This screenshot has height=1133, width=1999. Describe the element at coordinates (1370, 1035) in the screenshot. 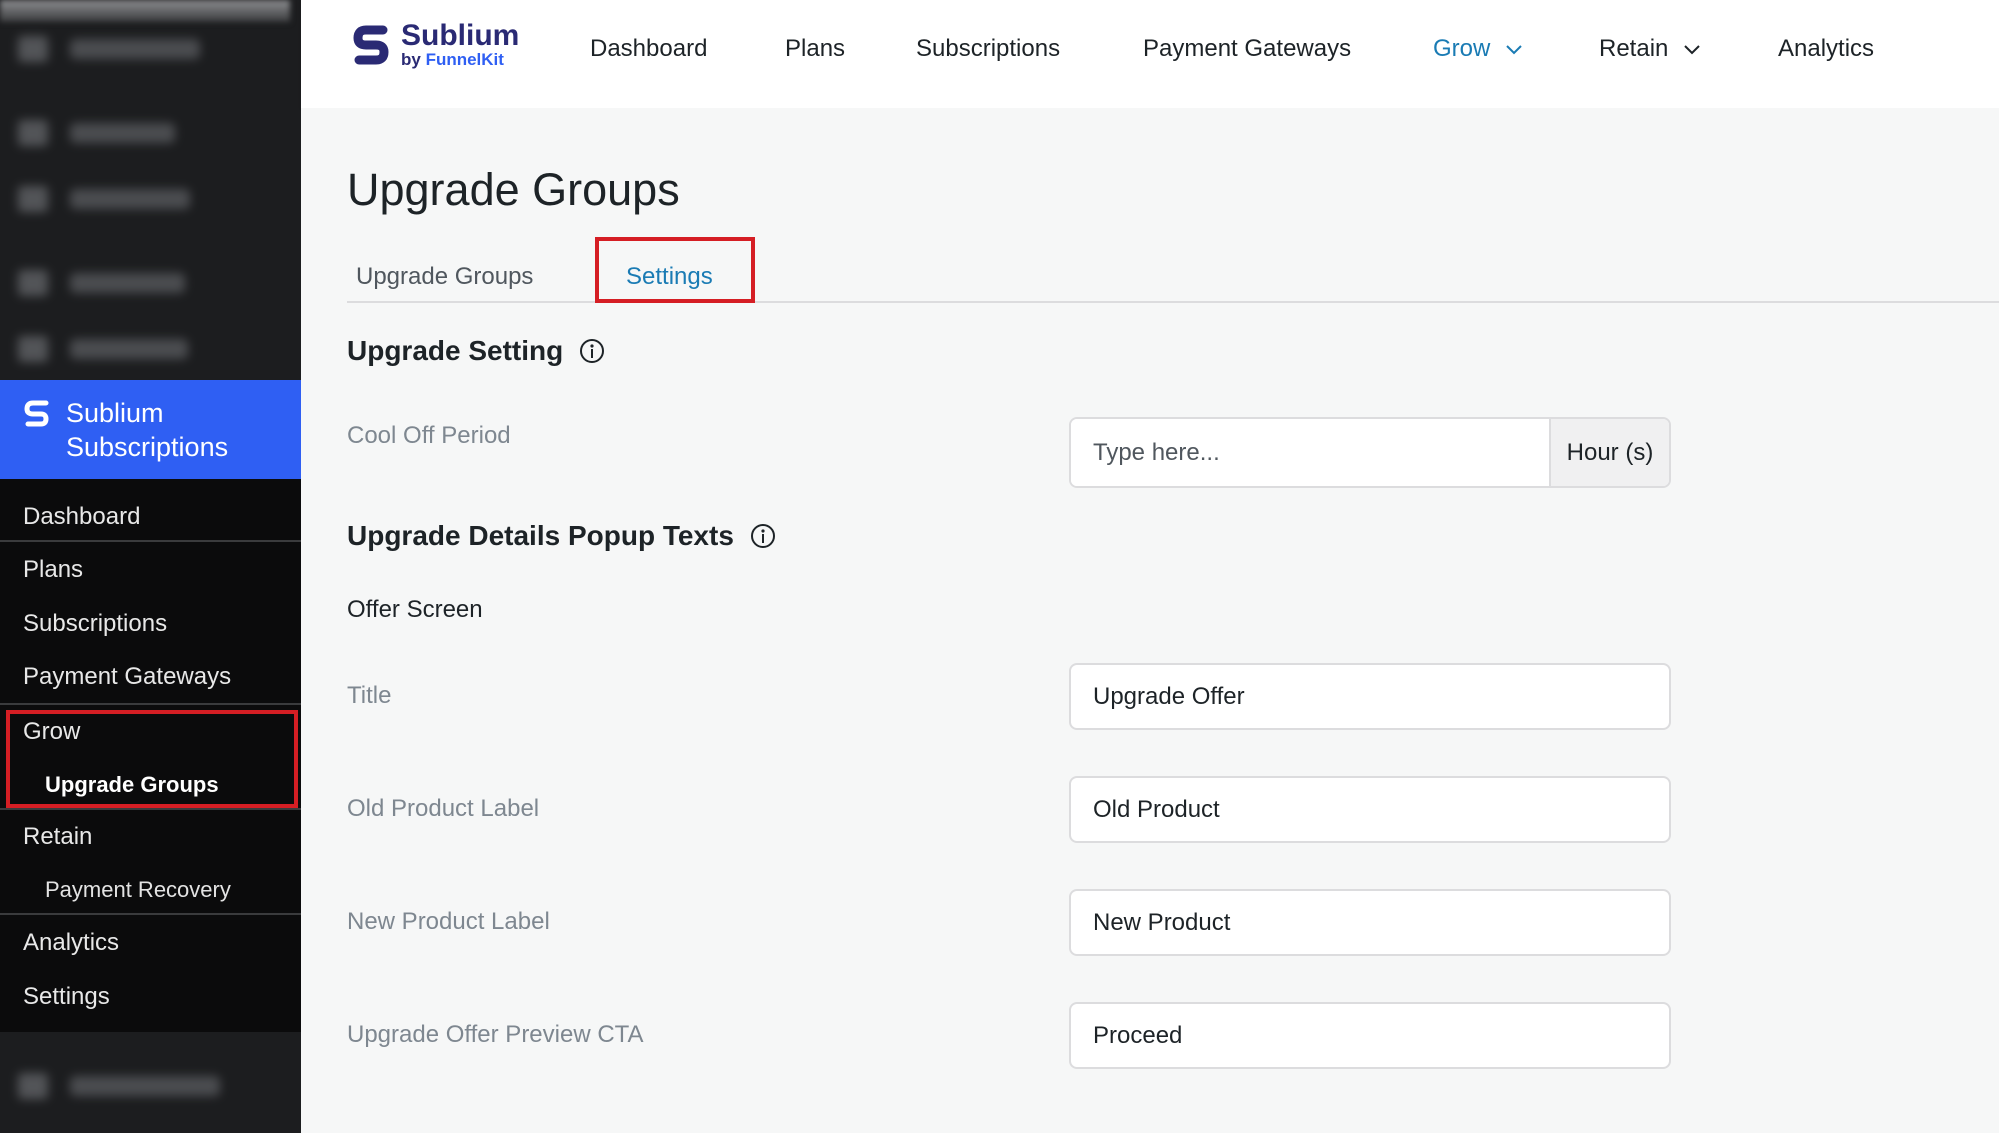

I see `upgrade-offer-preview-cta-input: Proceed` at that location.